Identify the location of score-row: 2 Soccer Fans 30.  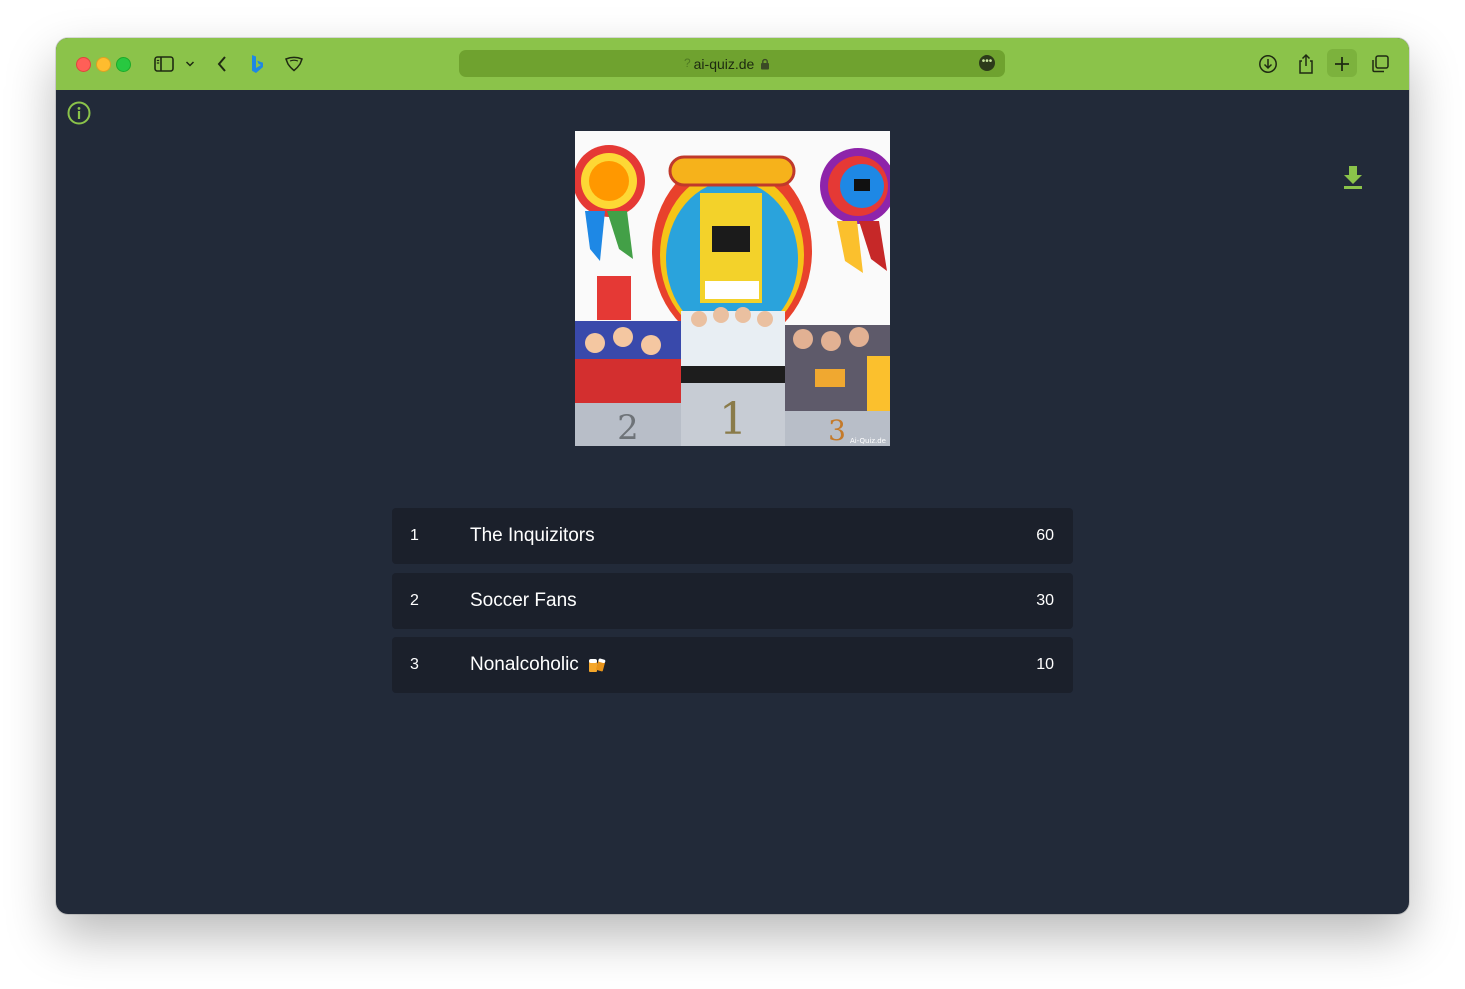
(732, 600).